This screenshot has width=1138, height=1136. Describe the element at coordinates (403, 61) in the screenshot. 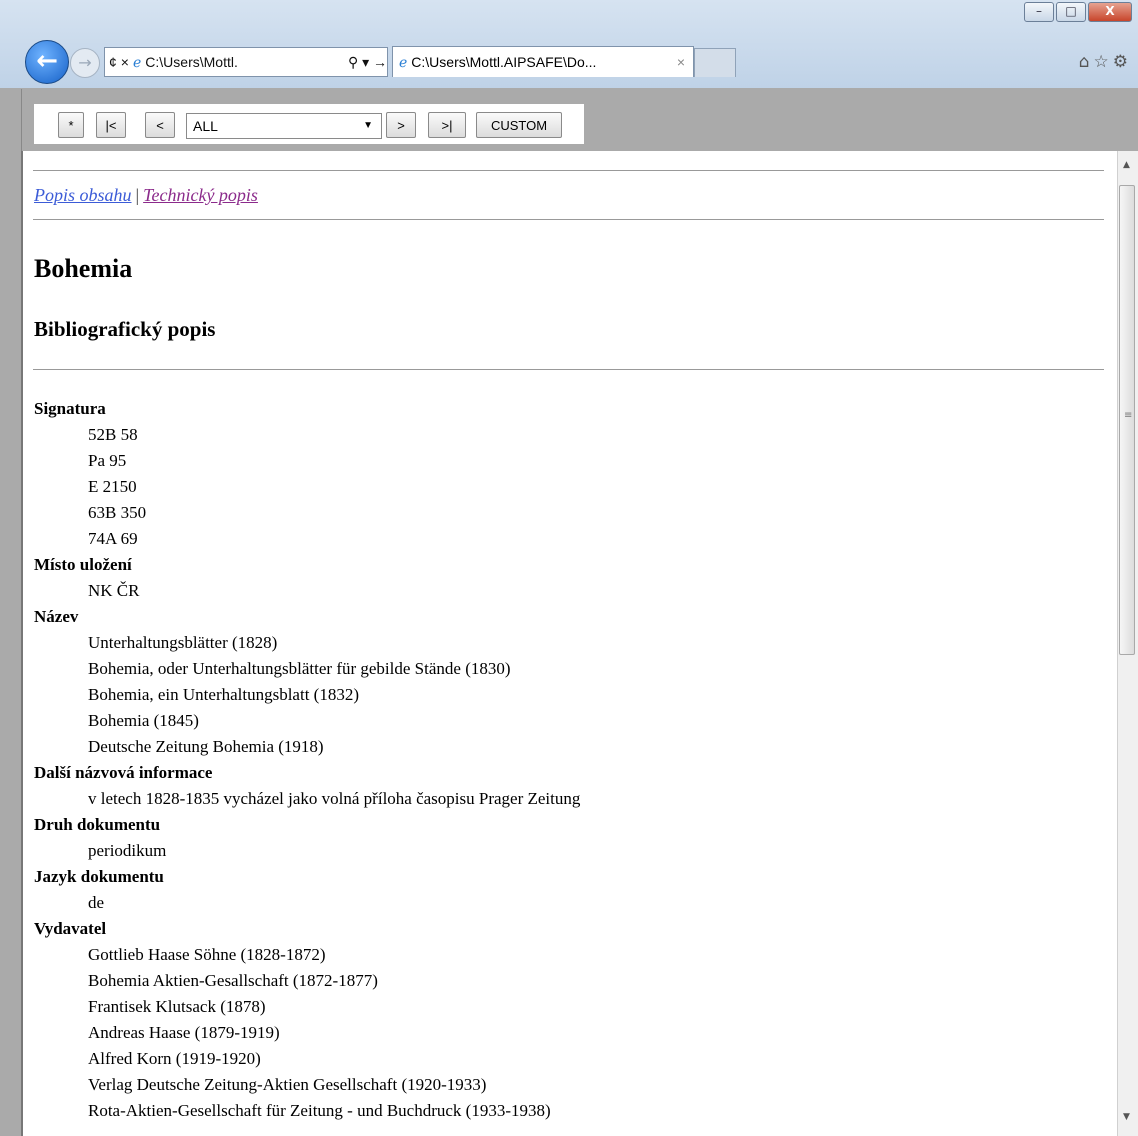

I see `ie-tab-icon: ℯ` at that location.